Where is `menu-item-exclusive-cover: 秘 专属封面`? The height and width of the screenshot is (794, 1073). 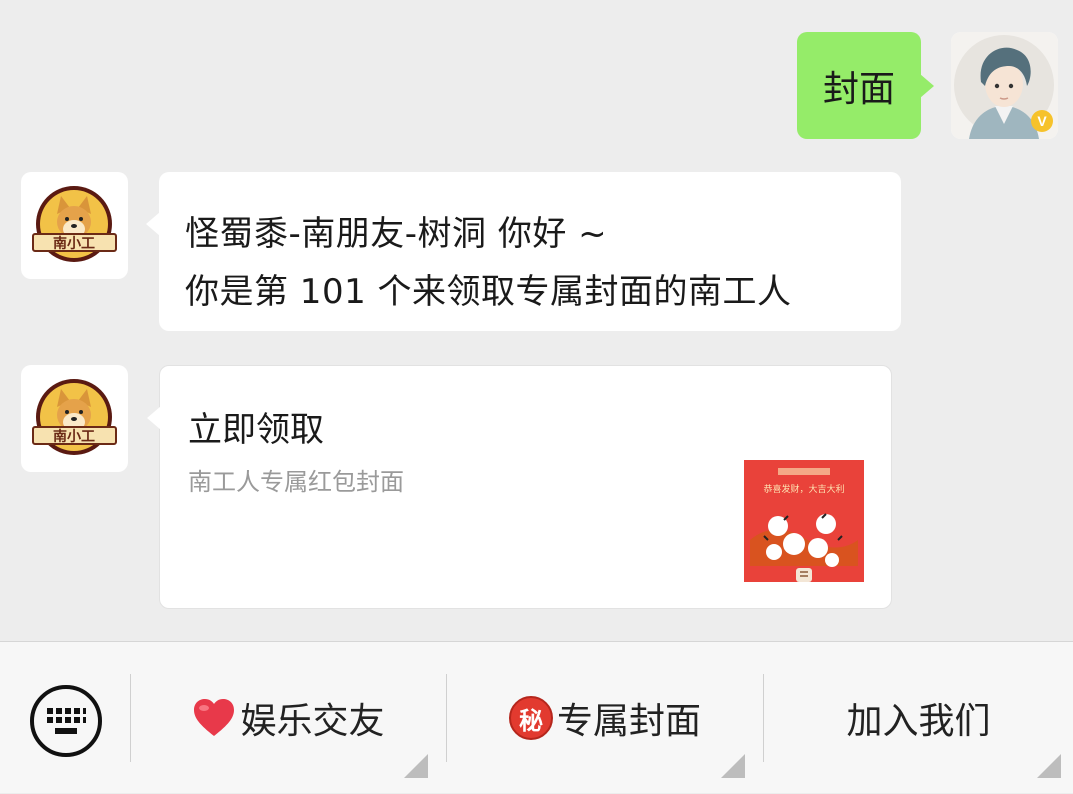
menu-item-exclusive-cover: 秘 专属封面 is located at coordinates (605, 718).